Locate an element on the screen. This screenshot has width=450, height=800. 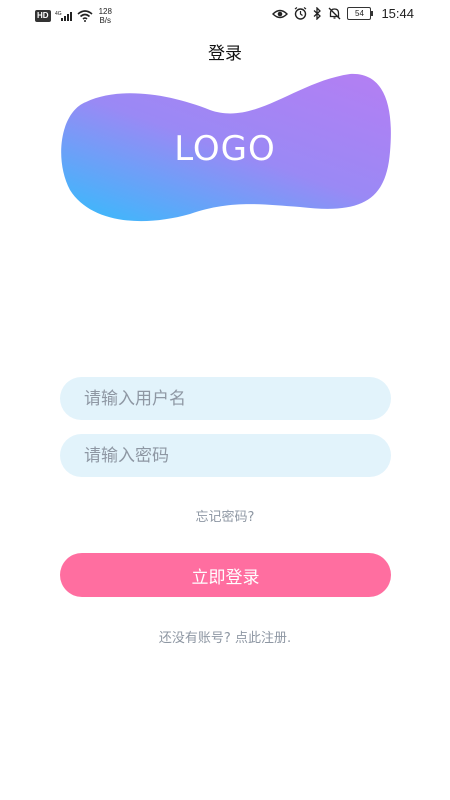
logo-text: LOGO is located at coordinates (225, 149).